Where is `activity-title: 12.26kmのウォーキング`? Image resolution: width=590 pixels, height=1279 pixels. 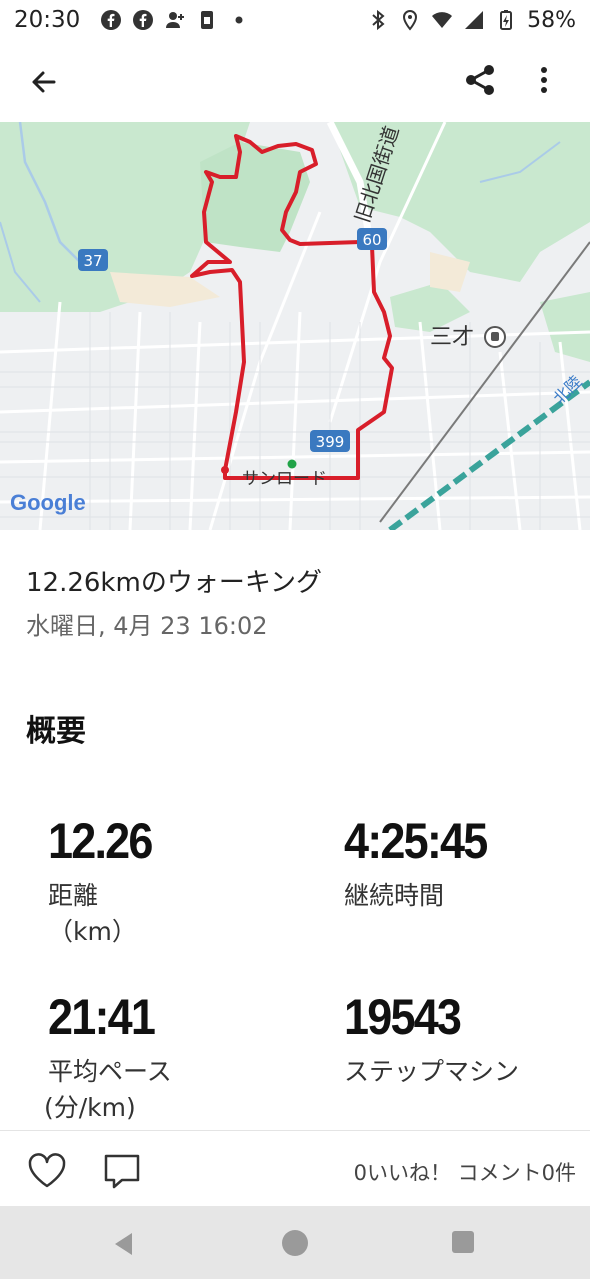
activity-title: 12.26kmのウォーキング is located at coordinates (174, 583).